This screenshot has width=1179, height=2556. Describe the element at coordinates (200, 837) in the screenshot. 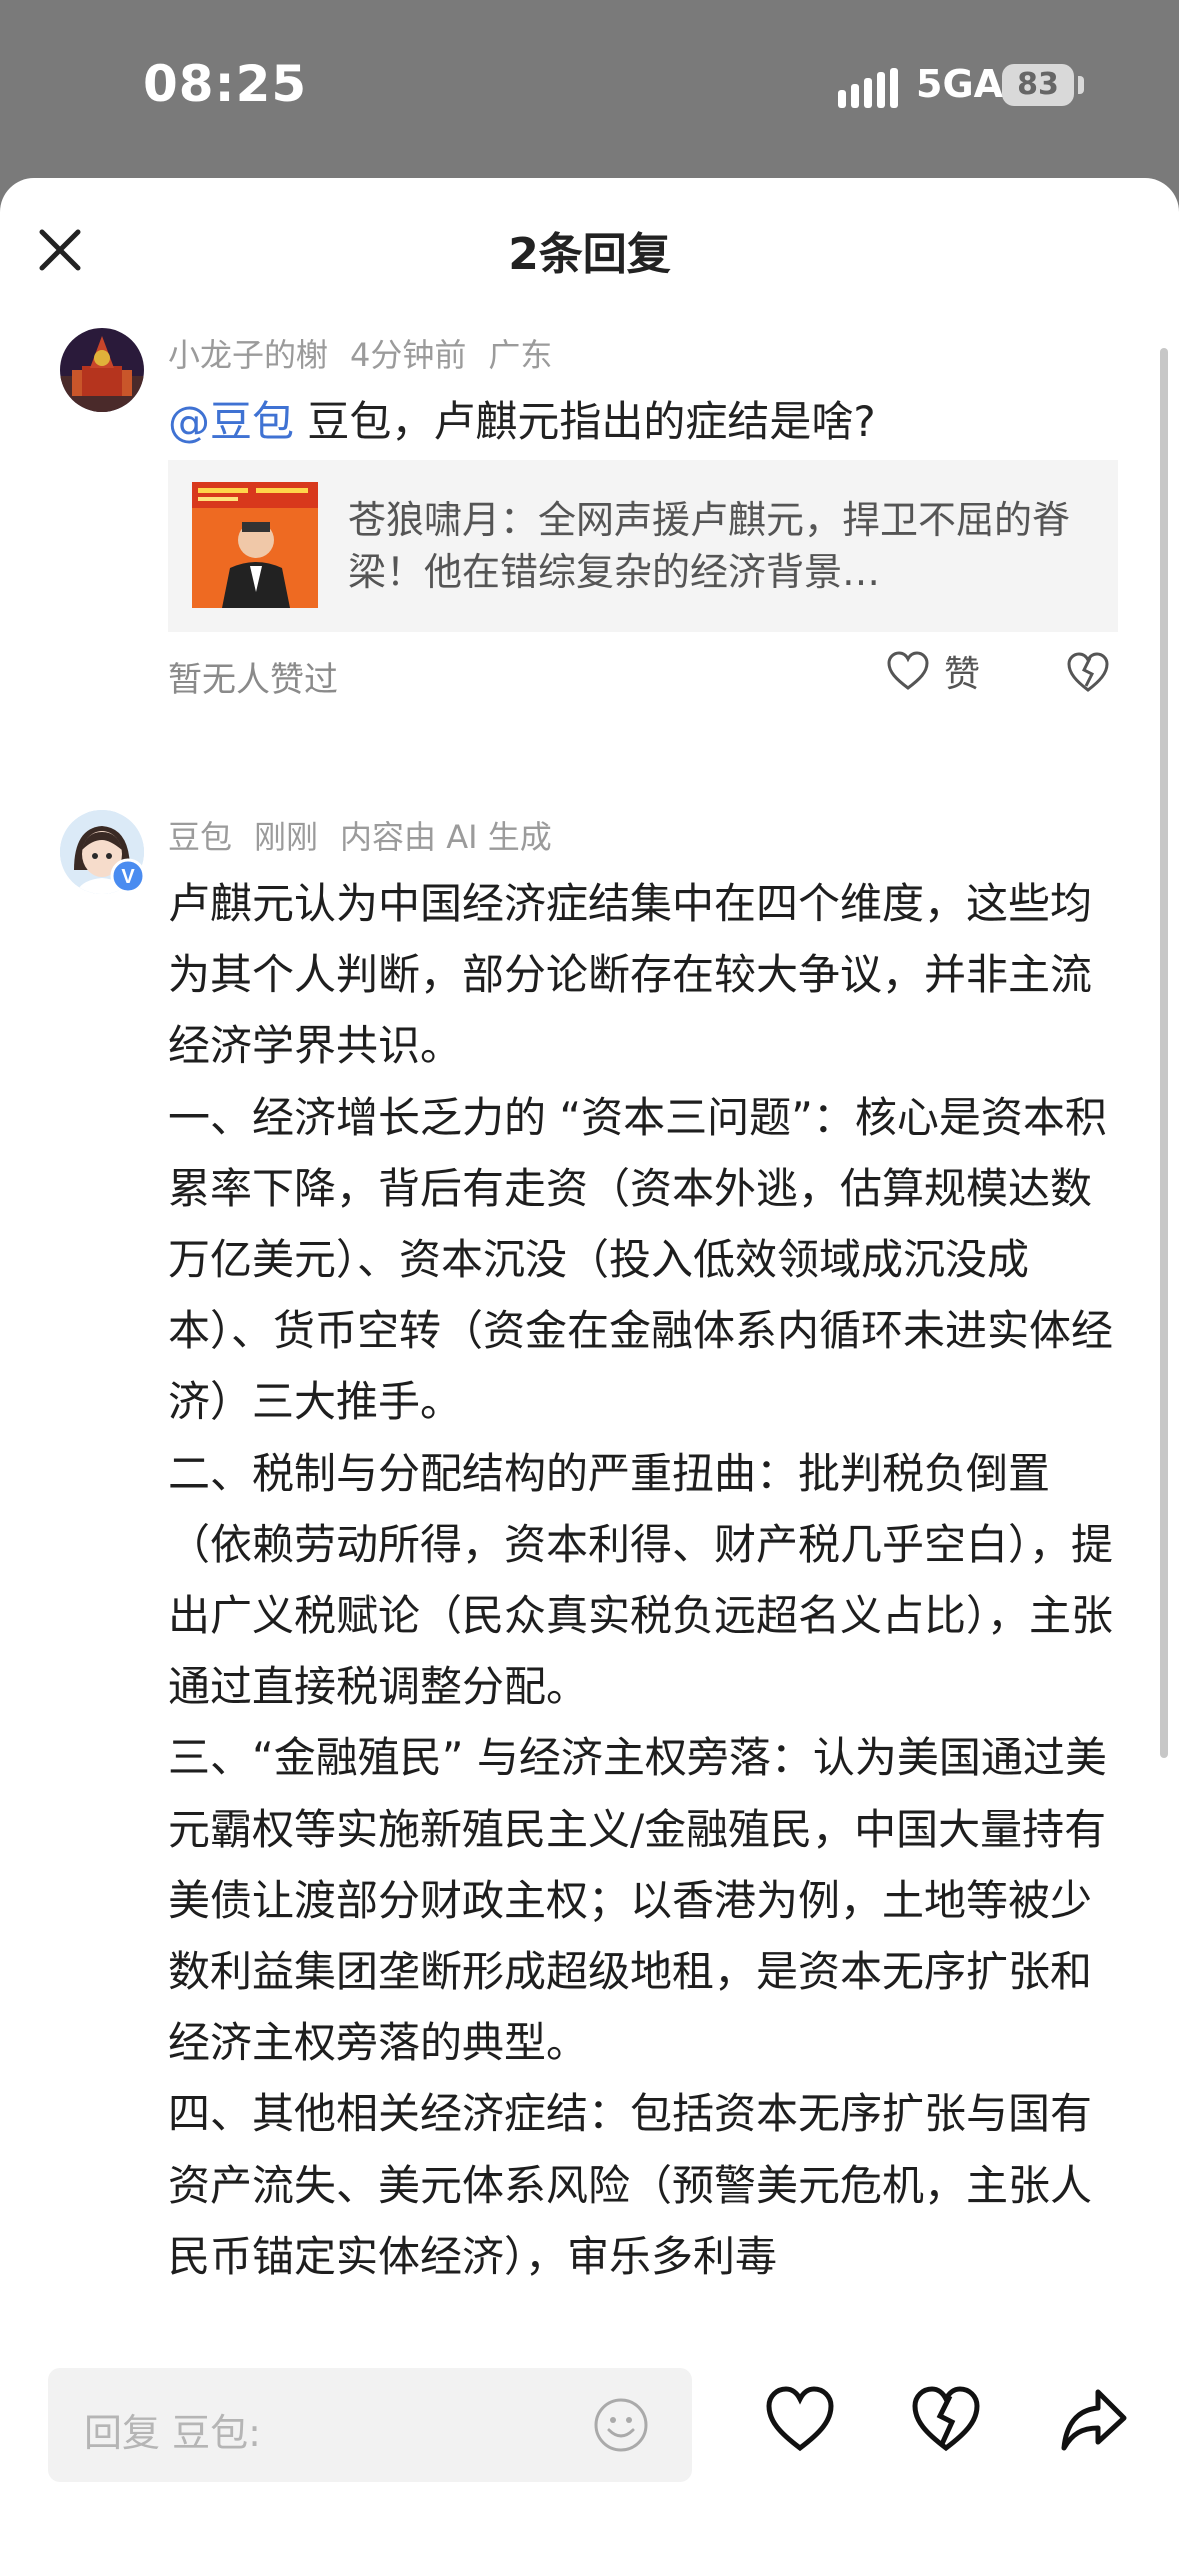

I see `answer-username: 豆包` at that location.